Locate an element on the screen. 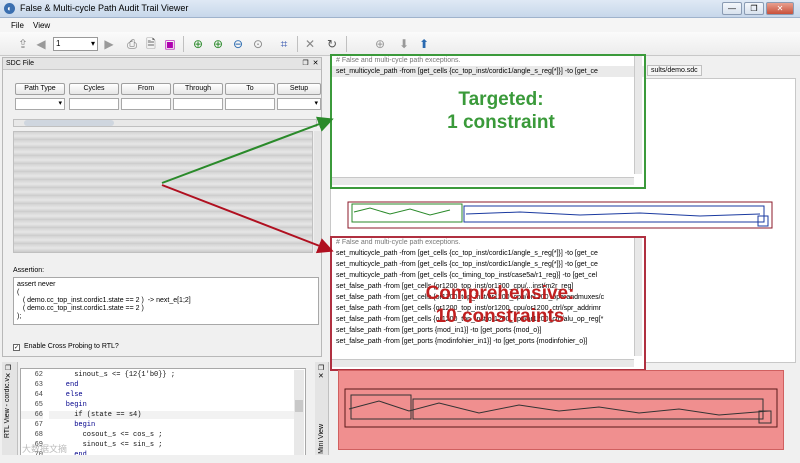  status-bar is located at coordinates (400, 459).